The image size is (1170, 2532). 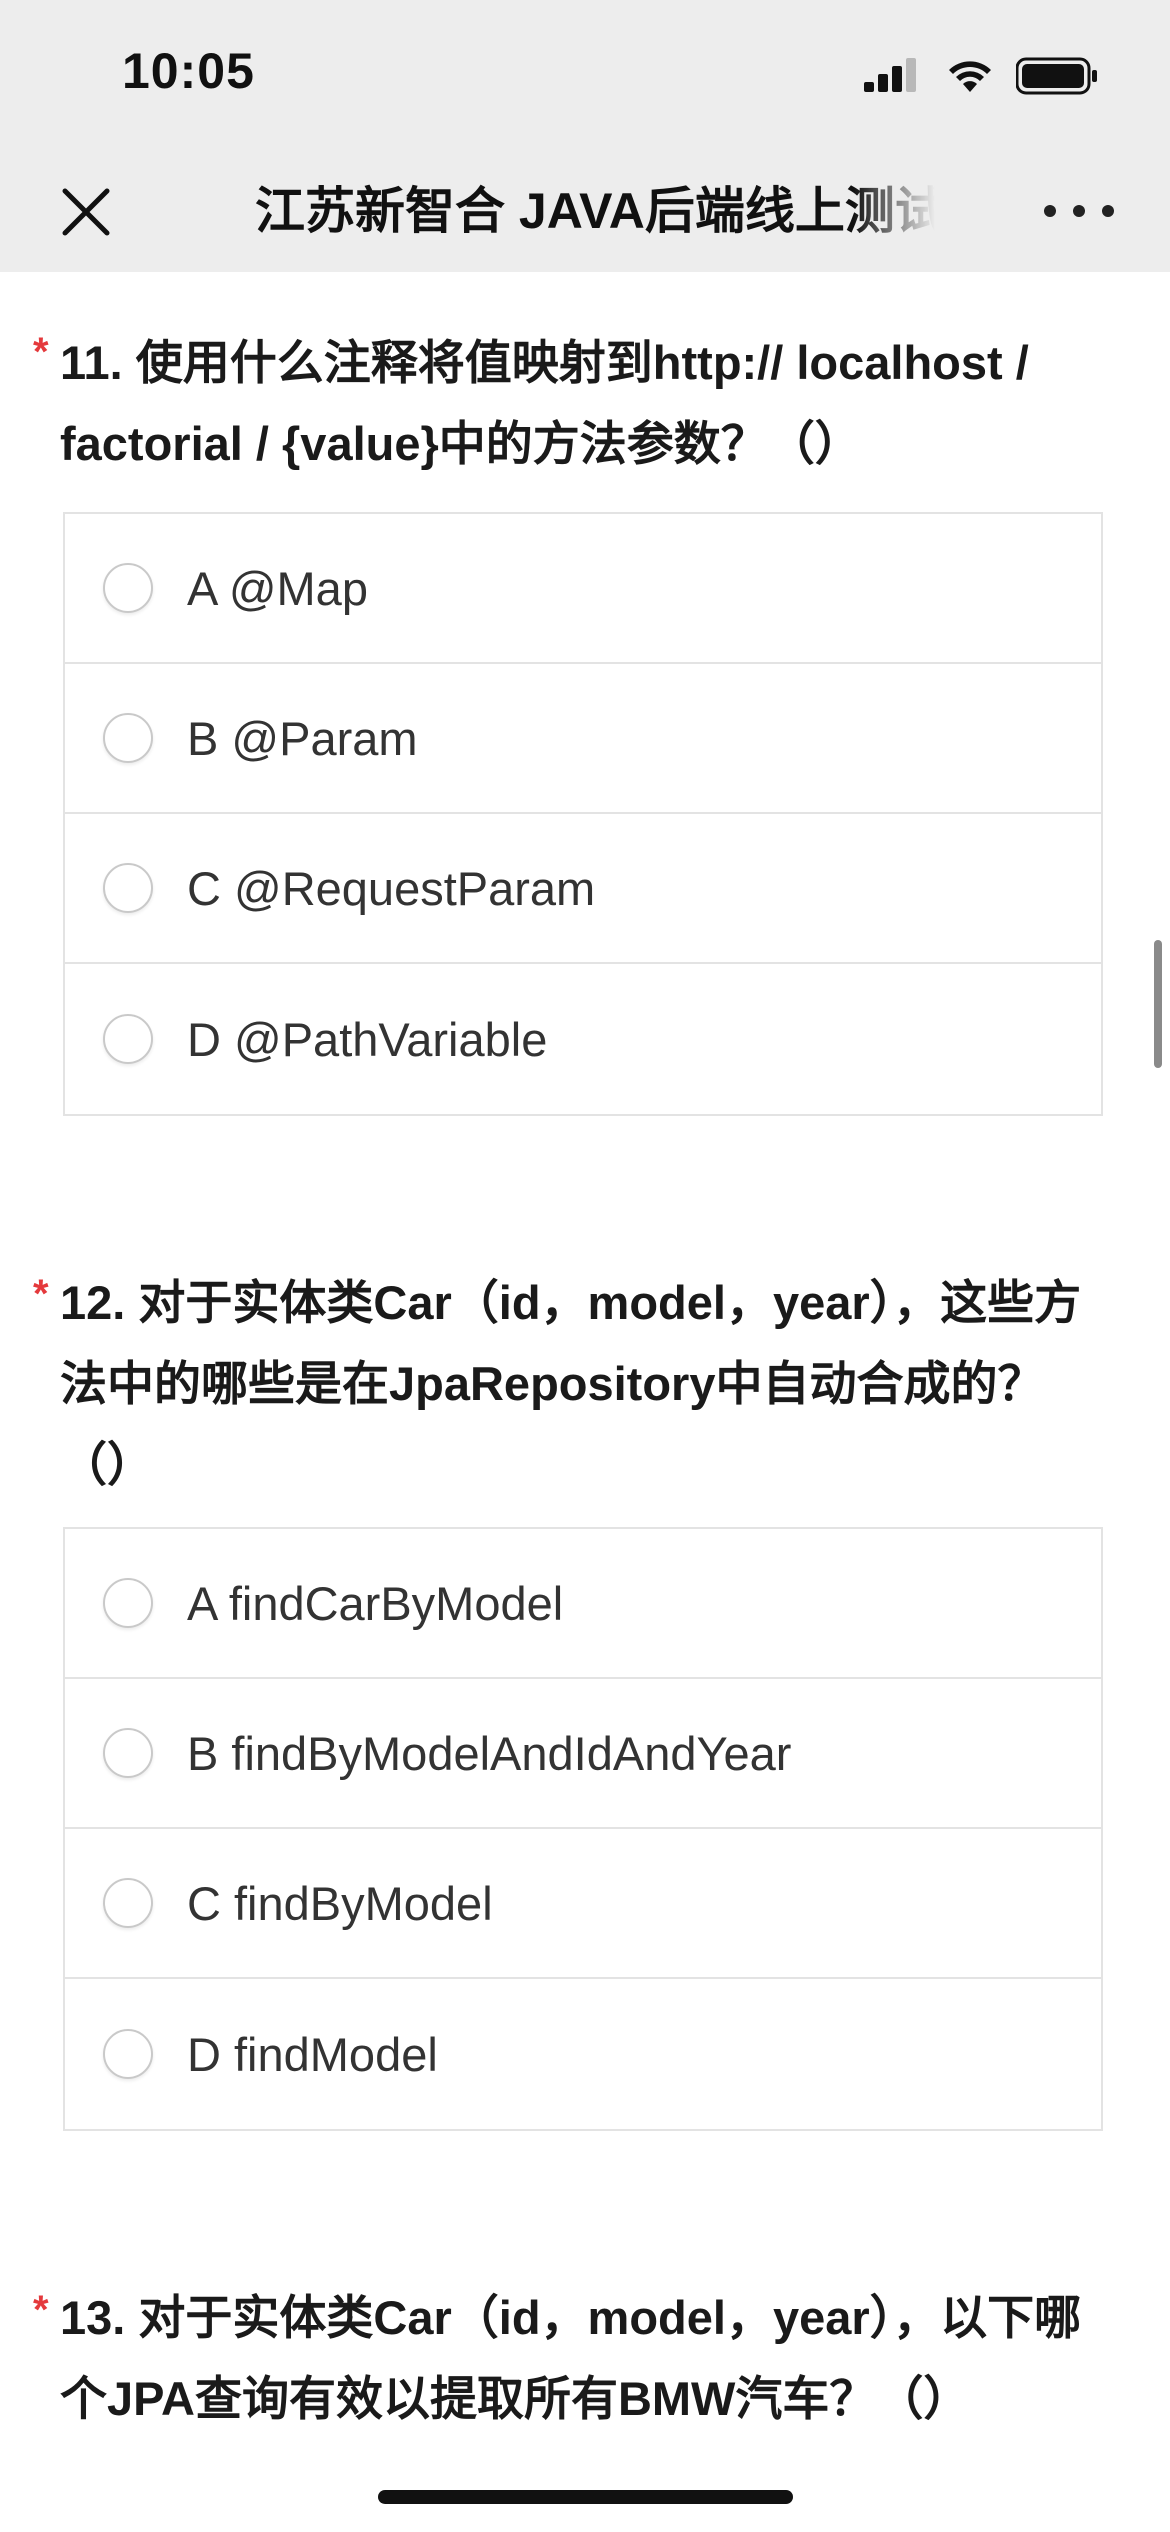 I want to click on option-label: D @PathVariable, so click(x=367, y=1039).